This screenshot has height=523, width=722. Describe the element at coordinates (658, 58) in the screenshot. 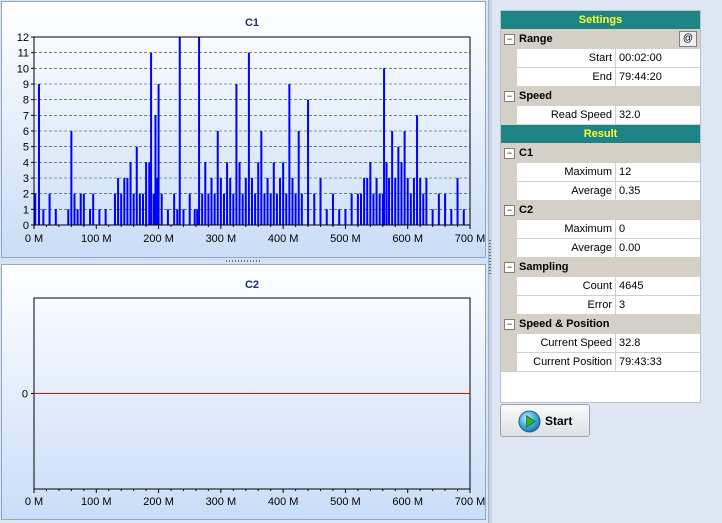

I see `start-value: 00:02:00` at that location.